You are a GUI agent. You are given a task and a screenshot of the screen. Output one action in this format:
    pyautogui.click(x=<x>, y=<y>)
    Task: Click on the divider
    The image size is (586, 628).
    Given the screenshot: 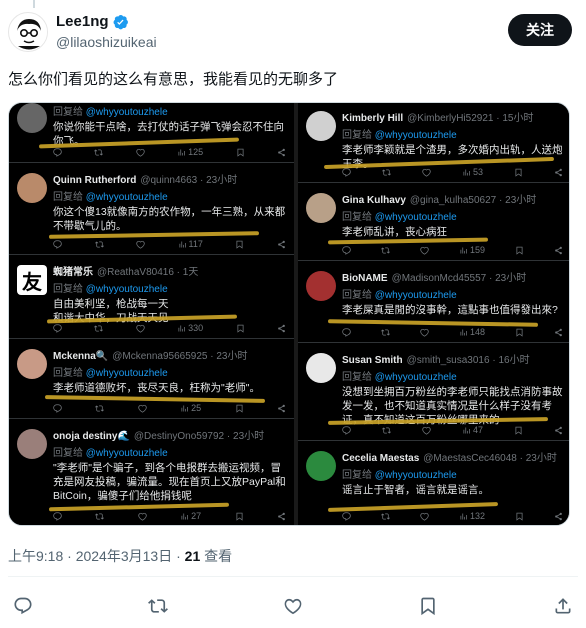 What is the action you would take?
    pyautogui.click(x=293, y=576)
    